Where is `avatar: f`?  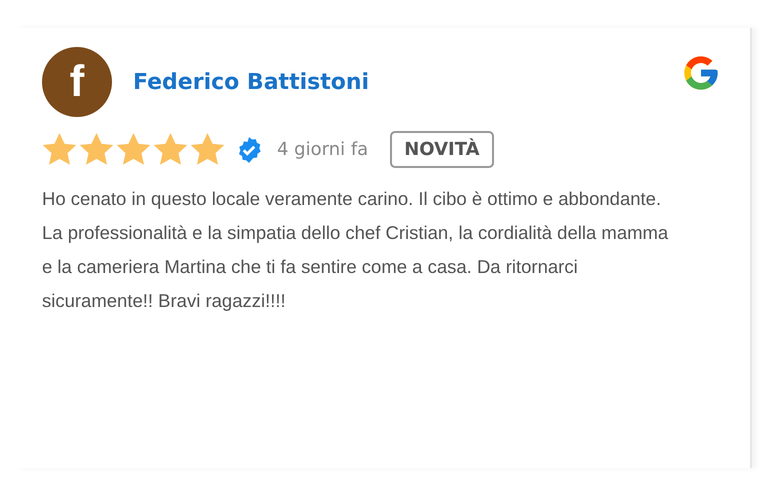 avatar: f is located at coordinates (77, 82).